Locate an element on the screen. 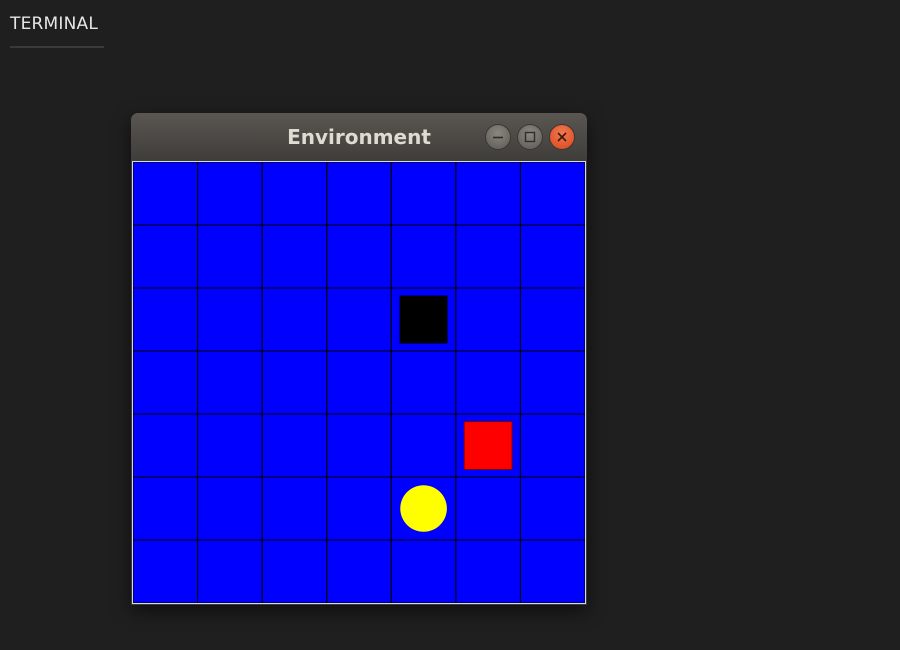  maximize-icon is located at coordinates (530, 137).